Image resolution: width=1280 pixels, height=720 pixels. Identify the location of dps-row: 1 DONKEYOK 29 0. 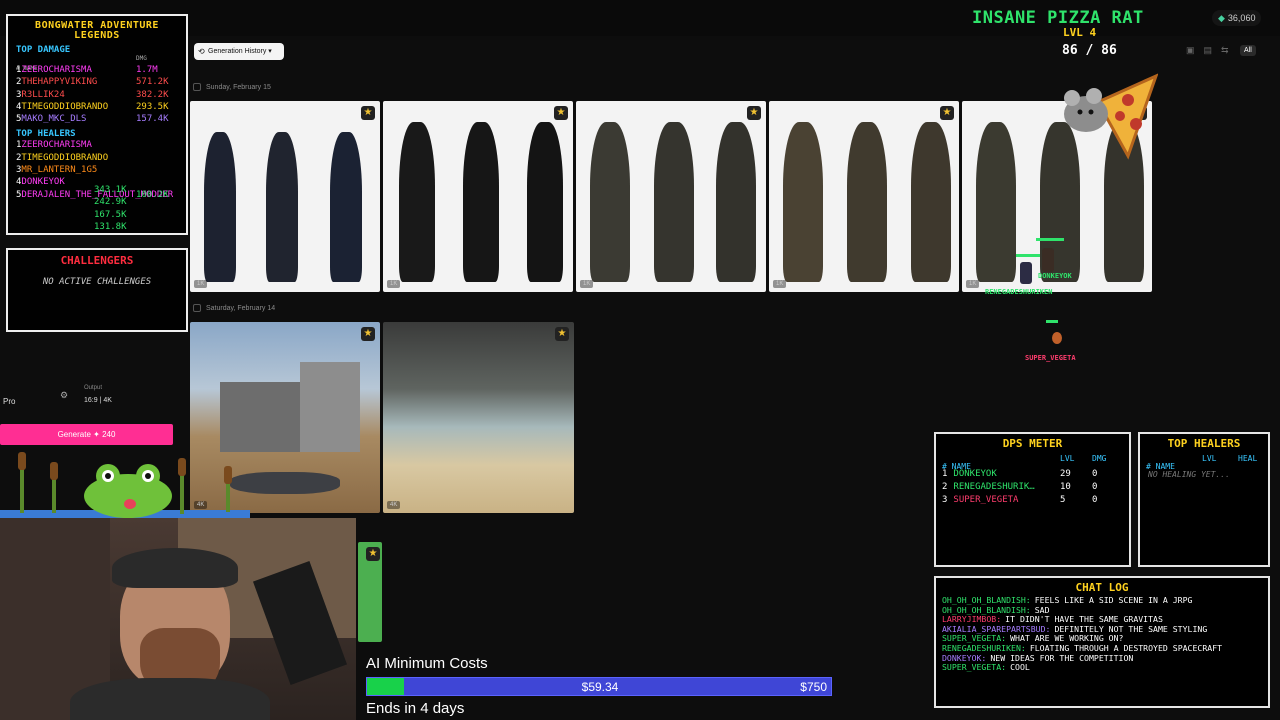
(1035, 474).